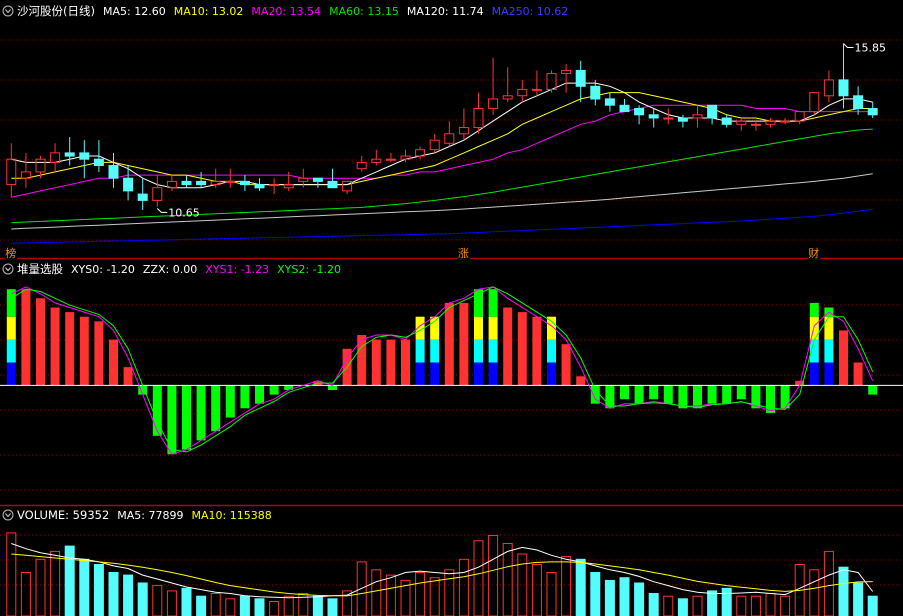 The width and height of the screenshot is (903, 616). I want to click on legend-item: MA60: 13.15, so click(364, 11).